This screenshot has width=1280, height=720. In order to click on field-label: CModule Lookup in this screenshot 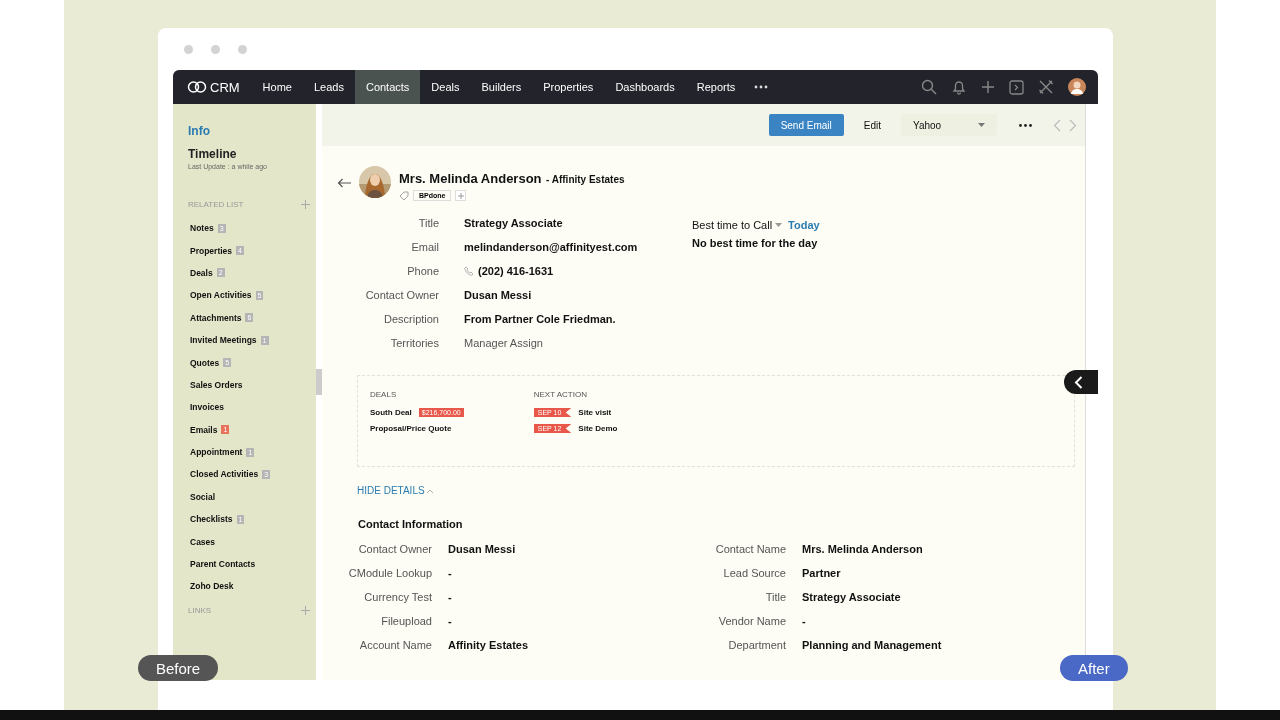, I will do `click(389, 573)`.